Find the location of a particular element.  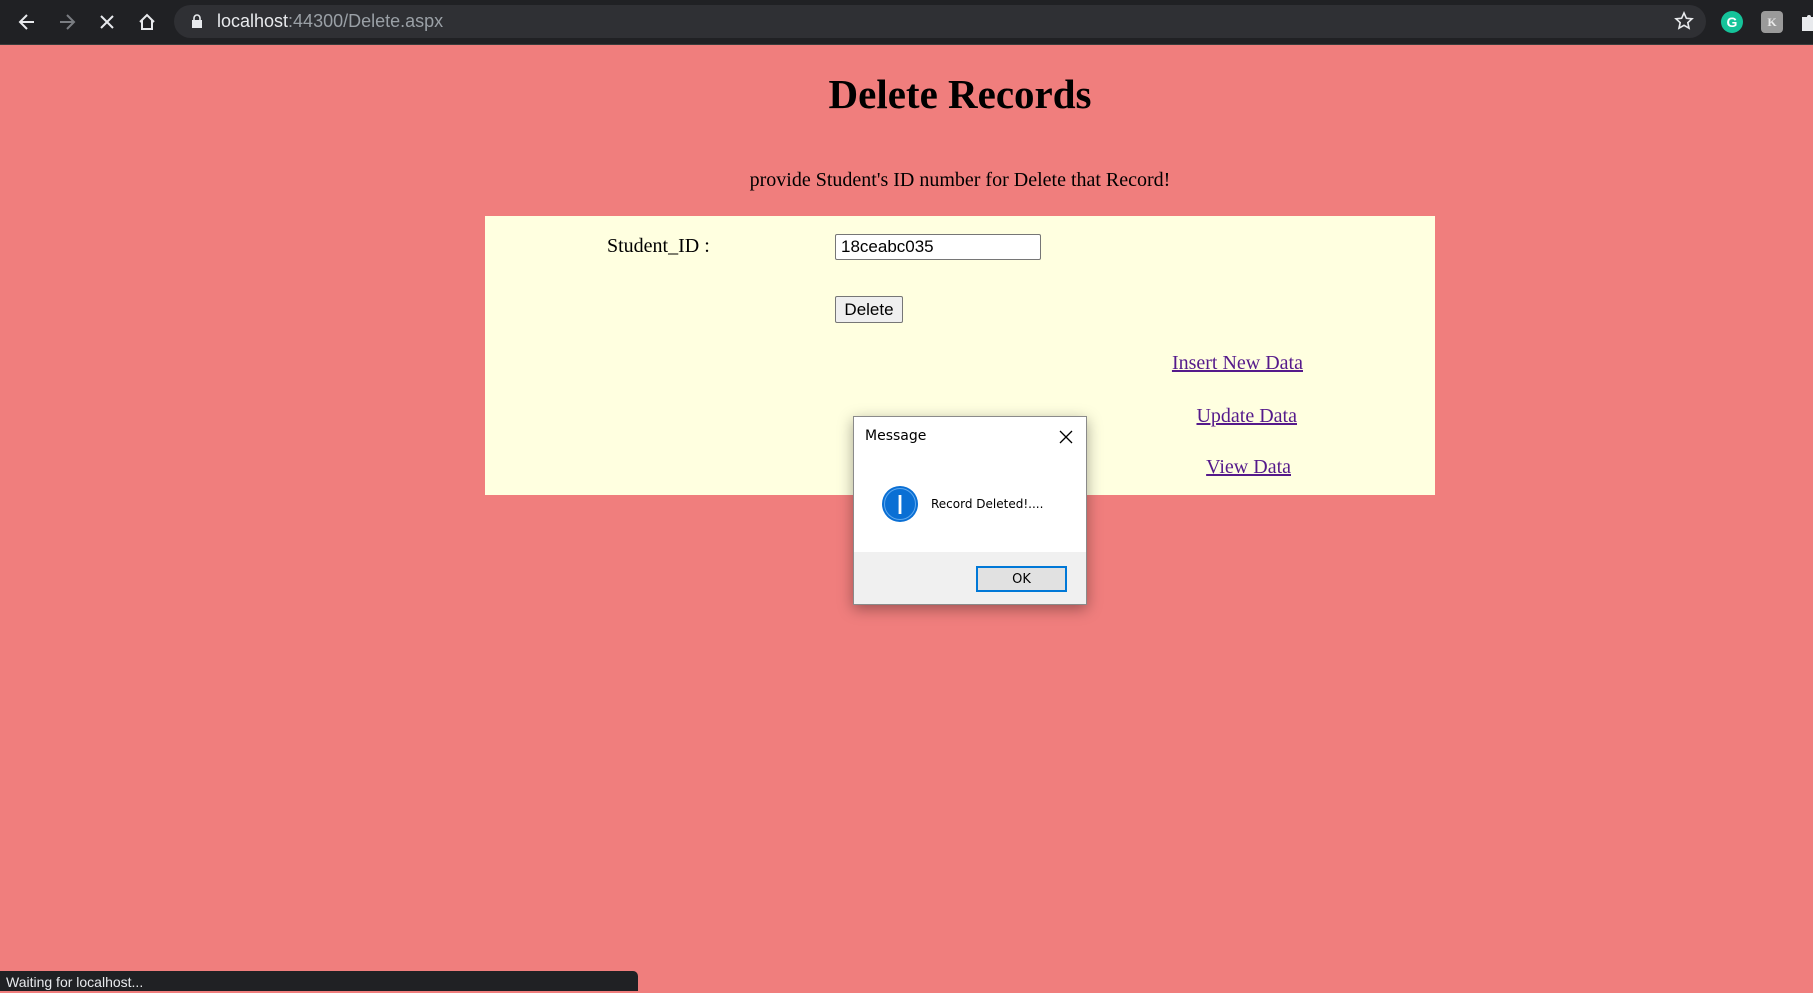

home-icon is located at coordinates (147, 21).